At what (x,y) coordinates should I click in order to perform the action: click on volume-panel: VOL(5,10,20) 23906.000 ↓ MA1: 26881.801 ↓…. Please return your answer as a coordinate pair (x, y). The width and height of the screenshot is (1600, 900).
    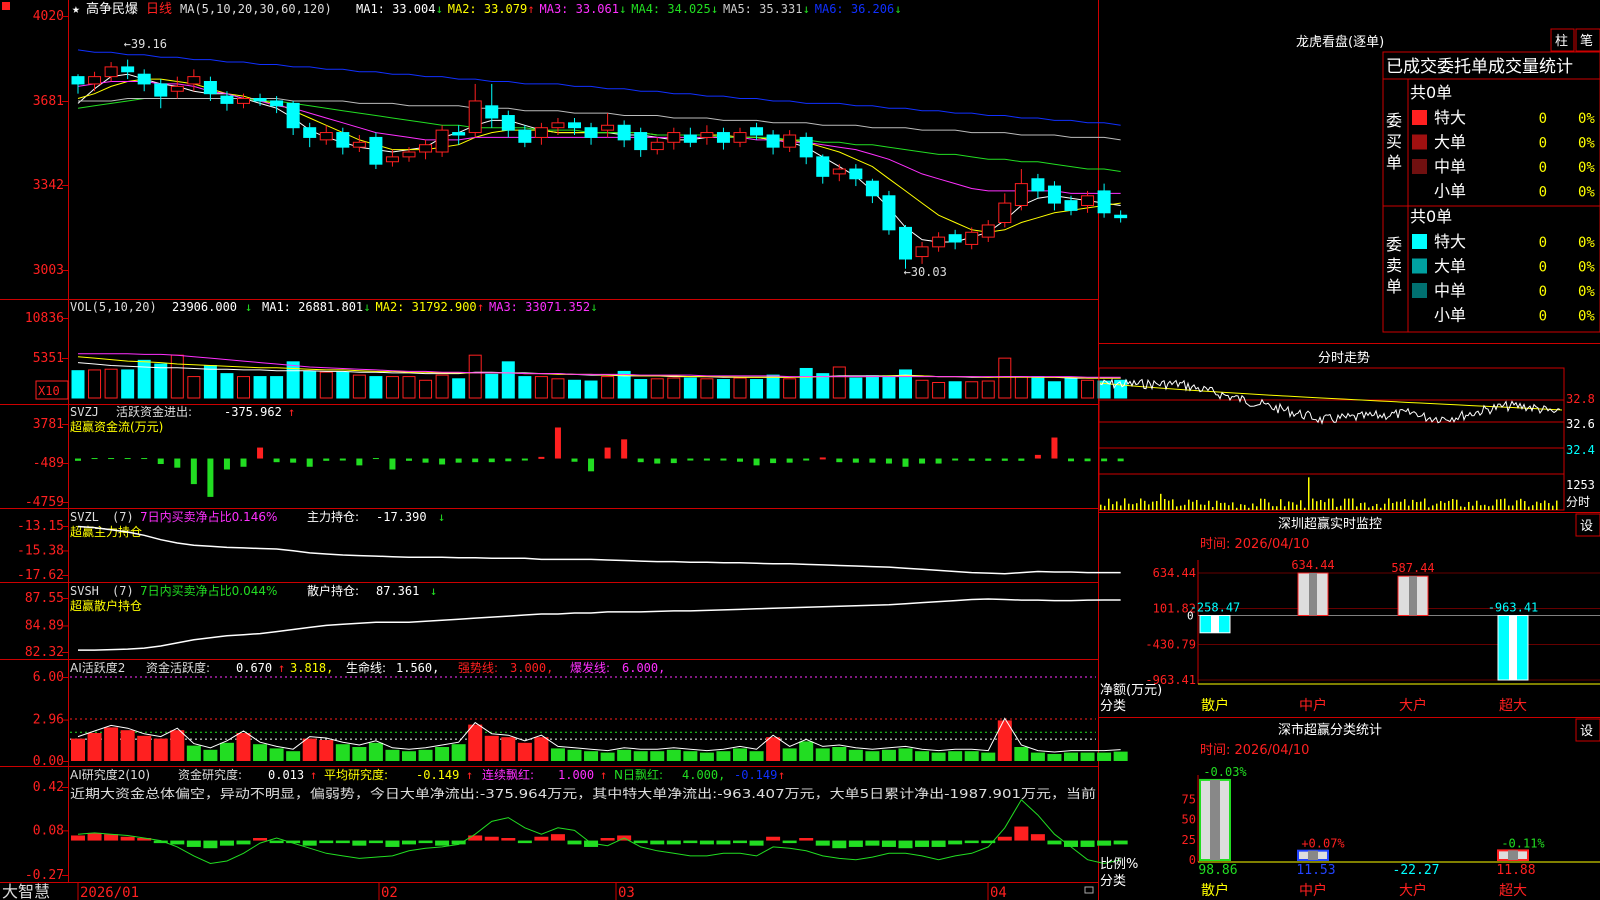
    Looking at the image, I should click on (576, 350).